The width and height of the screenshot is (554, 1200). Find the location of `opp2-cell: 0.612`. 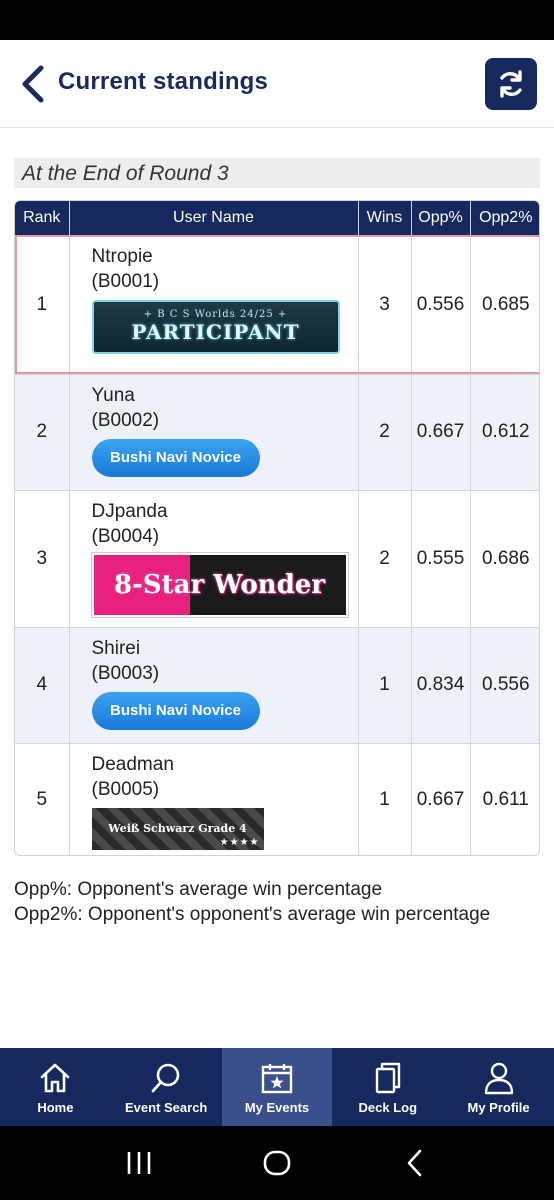

opp2-cell: 0.612 is located at coordinates (504, 431).